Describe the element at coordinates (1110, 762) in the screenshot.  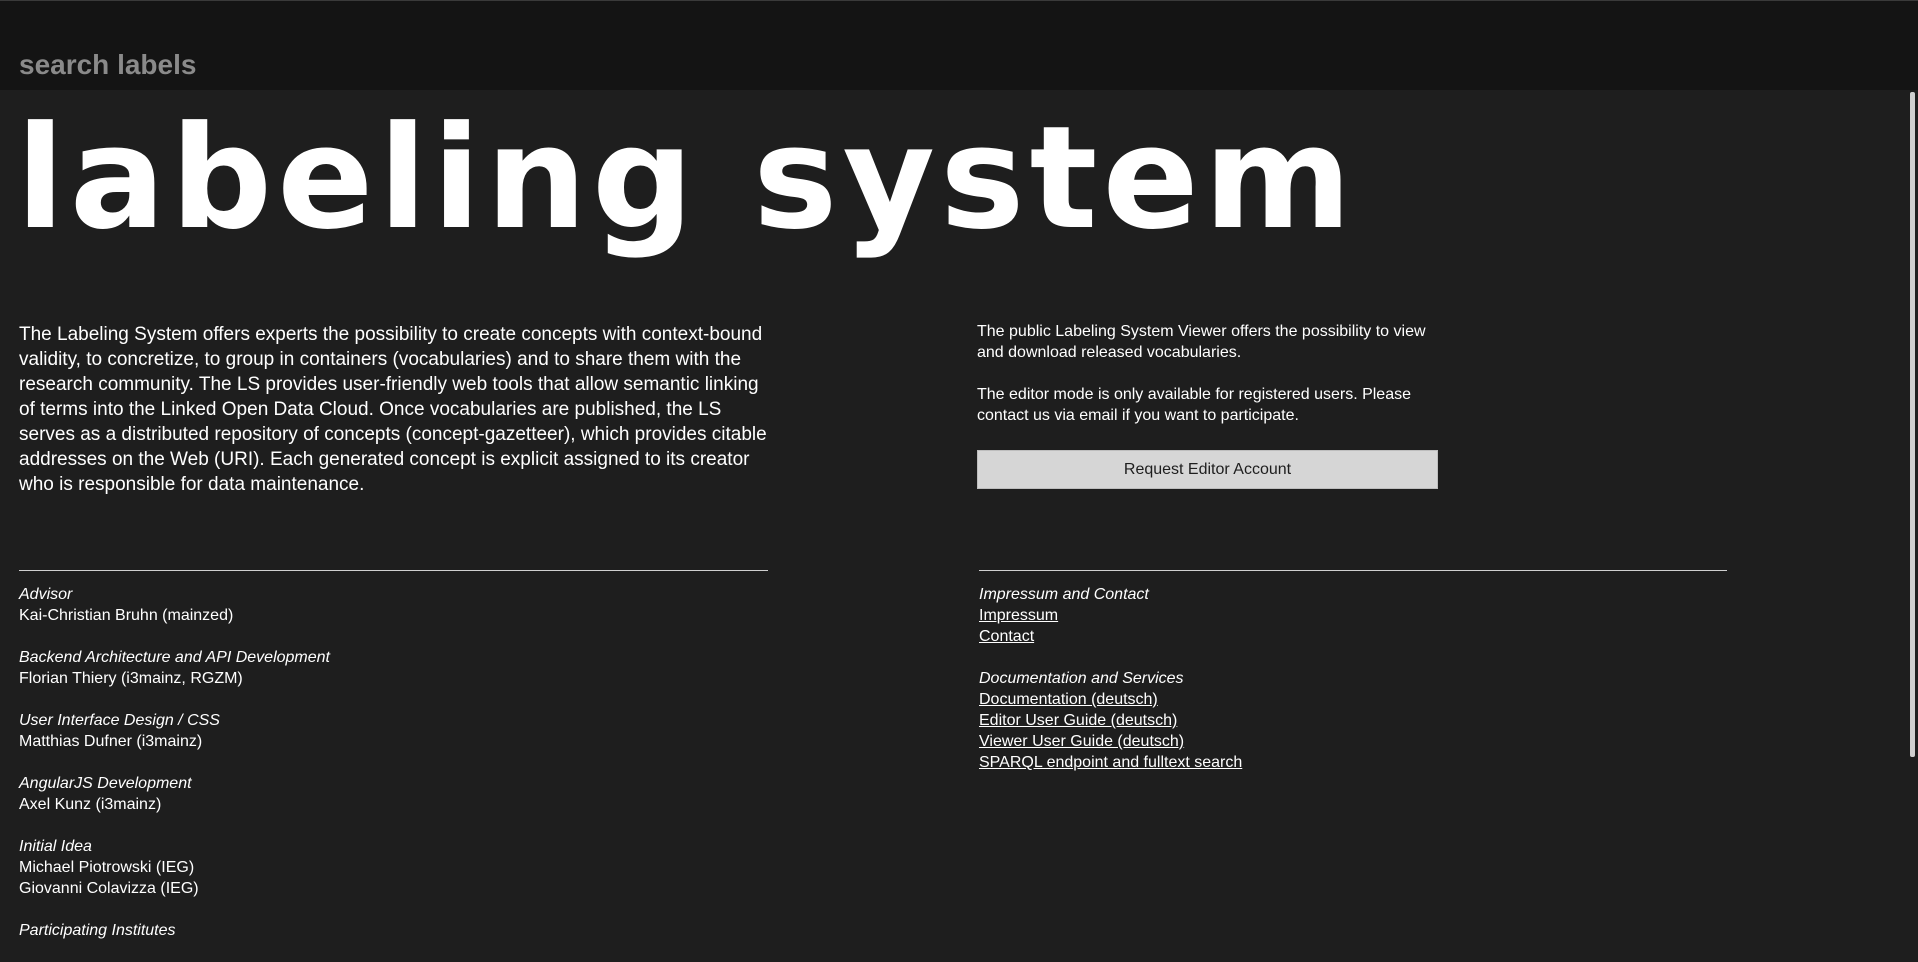
I see `sparql-link: SPARQL endpoint and fulltext search` at that location.